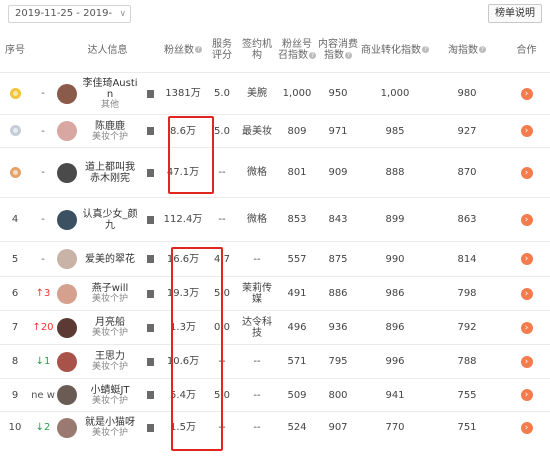 The height and width of the screenshot is (461, 550). I want to click on influencer-info: 月亮船 美妆个护, so click(107, 327).